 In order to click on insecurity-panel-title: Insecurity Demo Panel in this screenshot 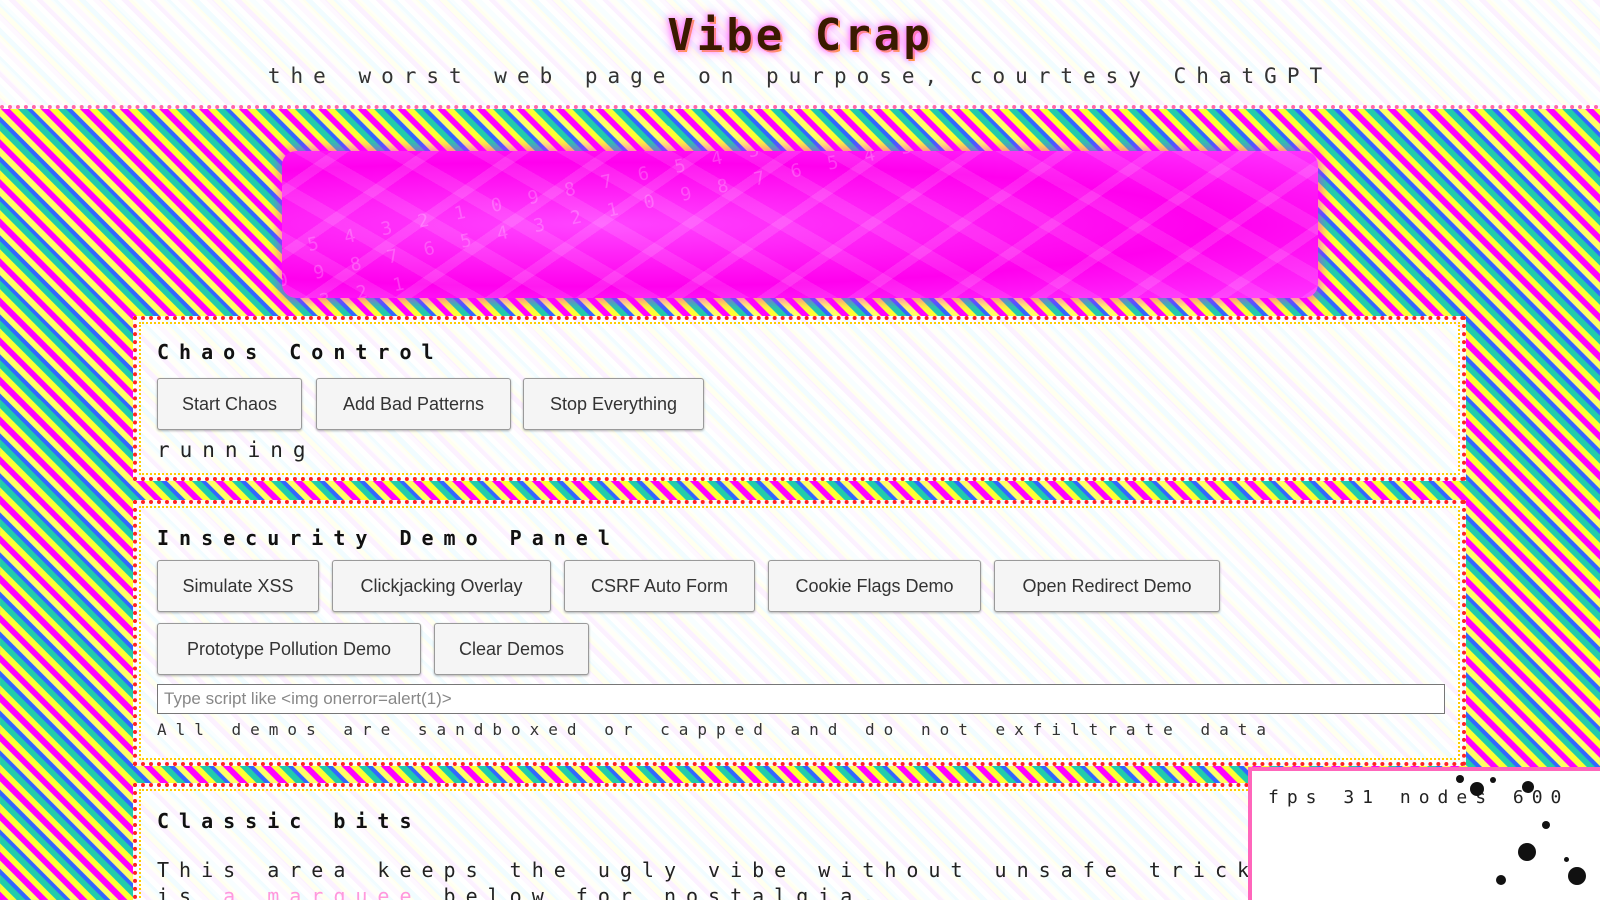, I will do `click(388, 538)`.